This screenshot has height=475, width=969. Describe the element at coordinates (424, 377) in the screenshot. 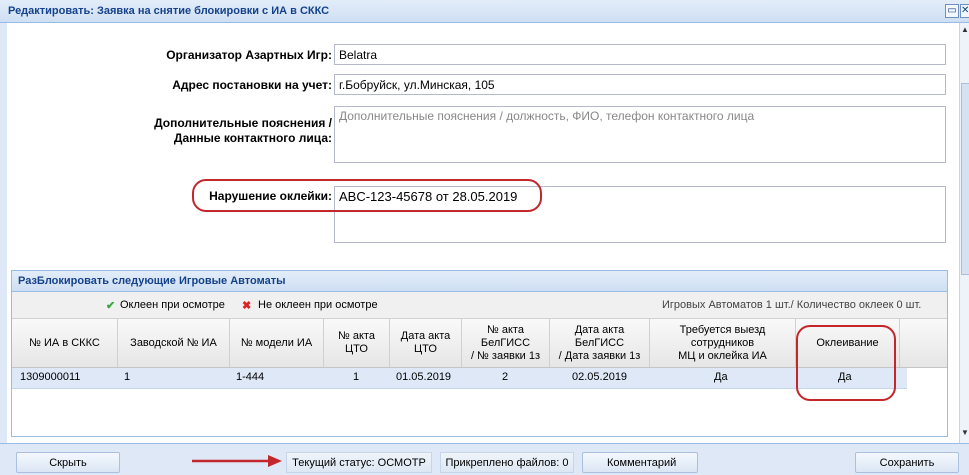

I see `cell-cto-date: 01.05.2019` at that location.